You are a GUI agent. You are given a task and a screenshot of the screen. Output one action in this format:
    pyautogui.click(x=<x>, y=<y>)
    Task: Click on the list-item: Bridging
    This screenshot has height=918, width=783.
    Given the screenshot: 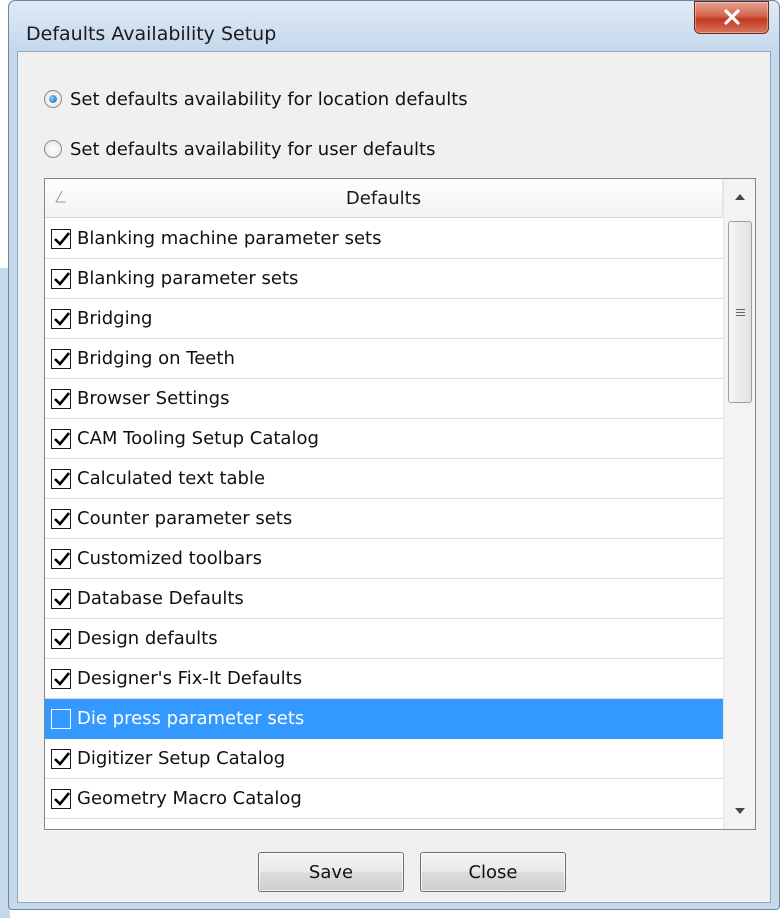 What is the action you would take?
    pyautogui.click(x=384, y=319)
    